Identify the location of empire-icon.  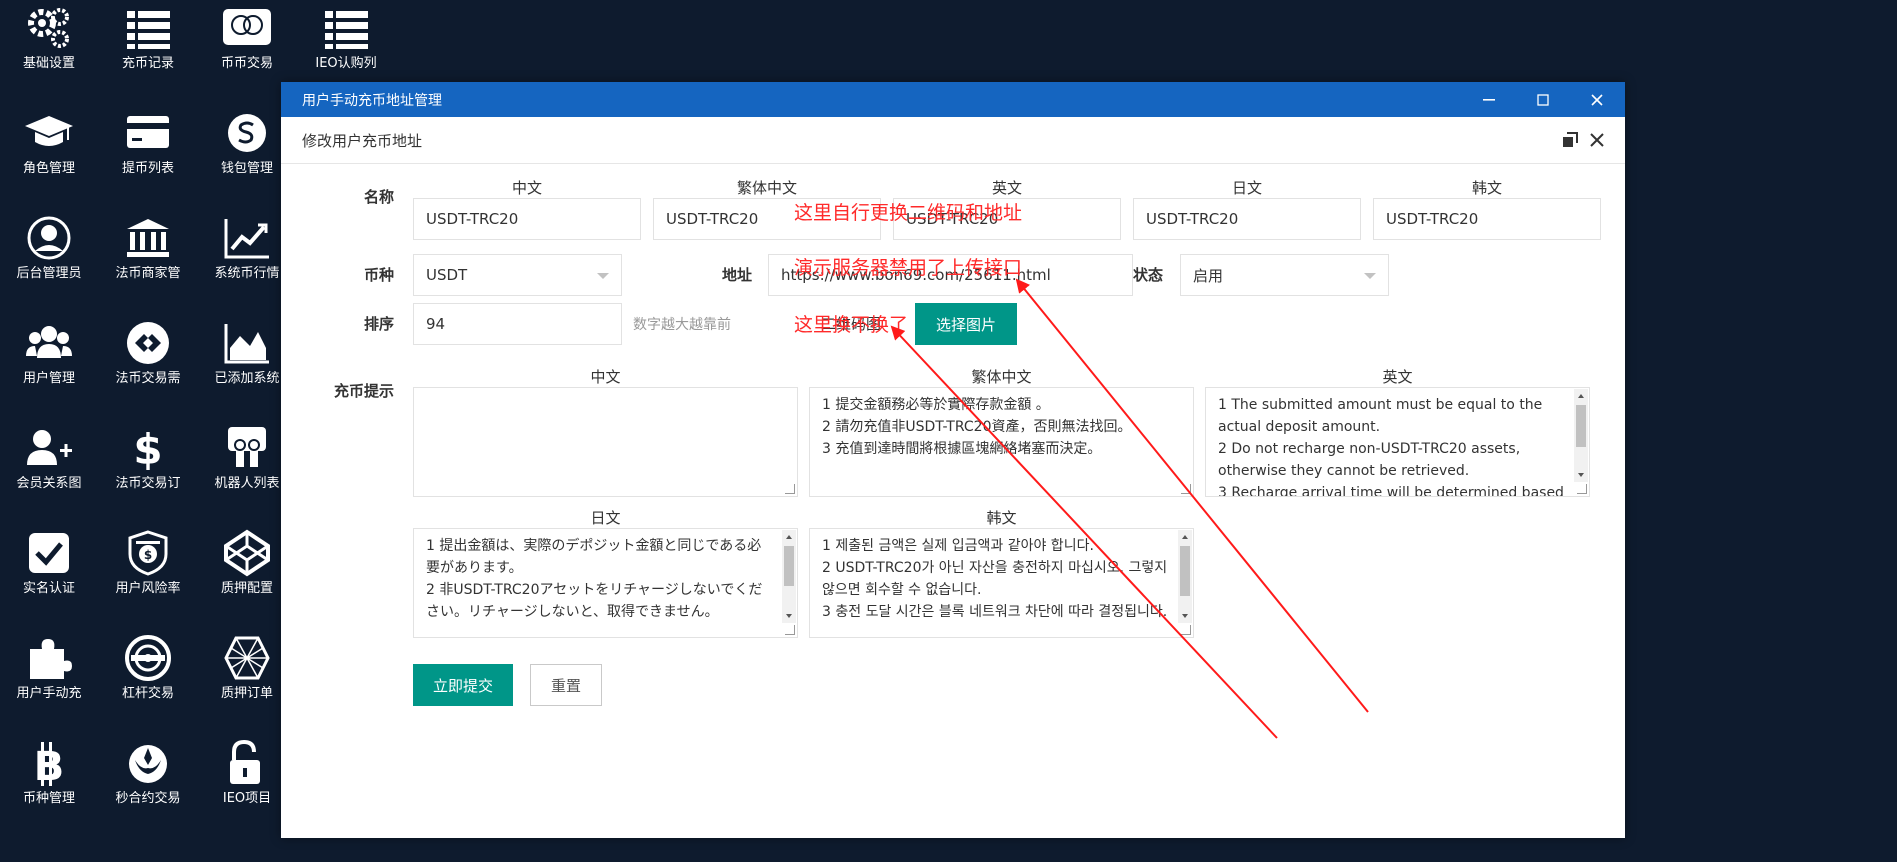
(148, 658).